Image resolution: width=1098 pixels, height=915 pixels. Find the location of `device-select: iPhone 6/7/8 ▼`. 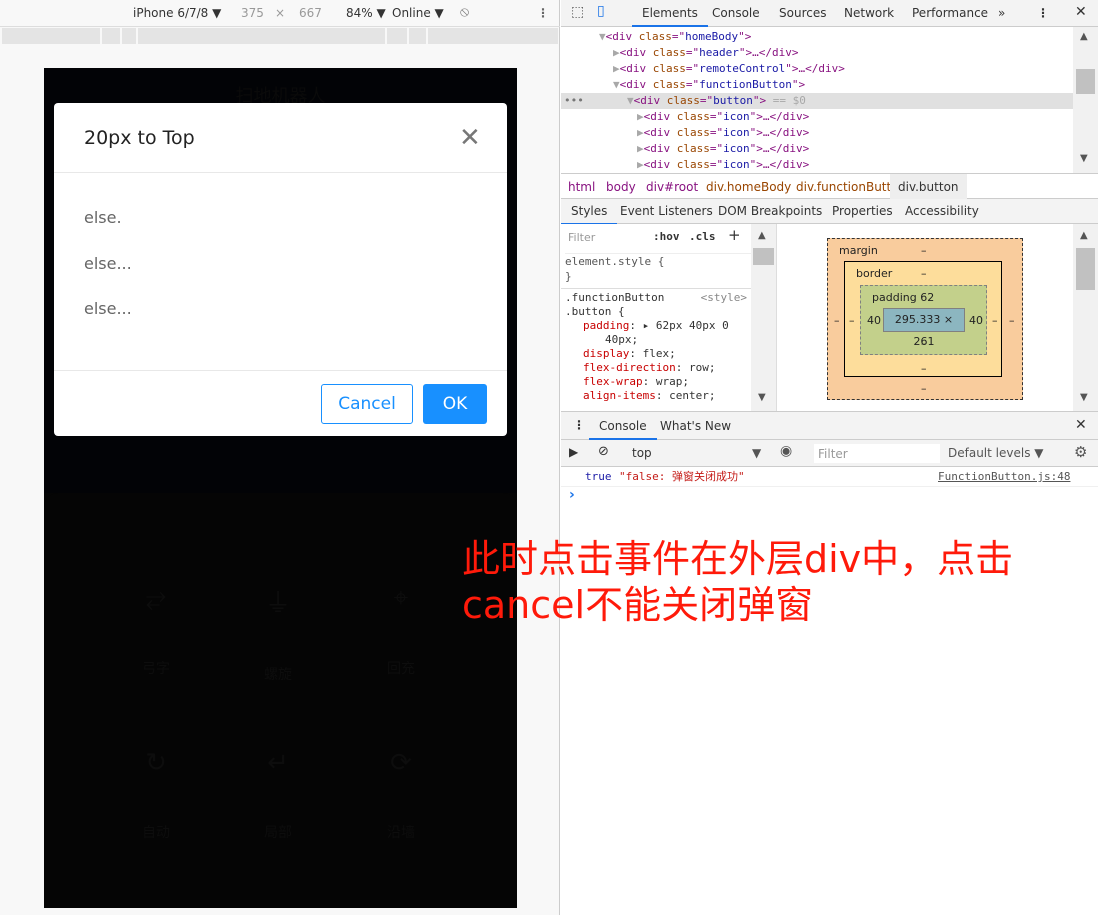

device-select: iPhone 6/7/8 ▼ is located at coordinates (177, 13).